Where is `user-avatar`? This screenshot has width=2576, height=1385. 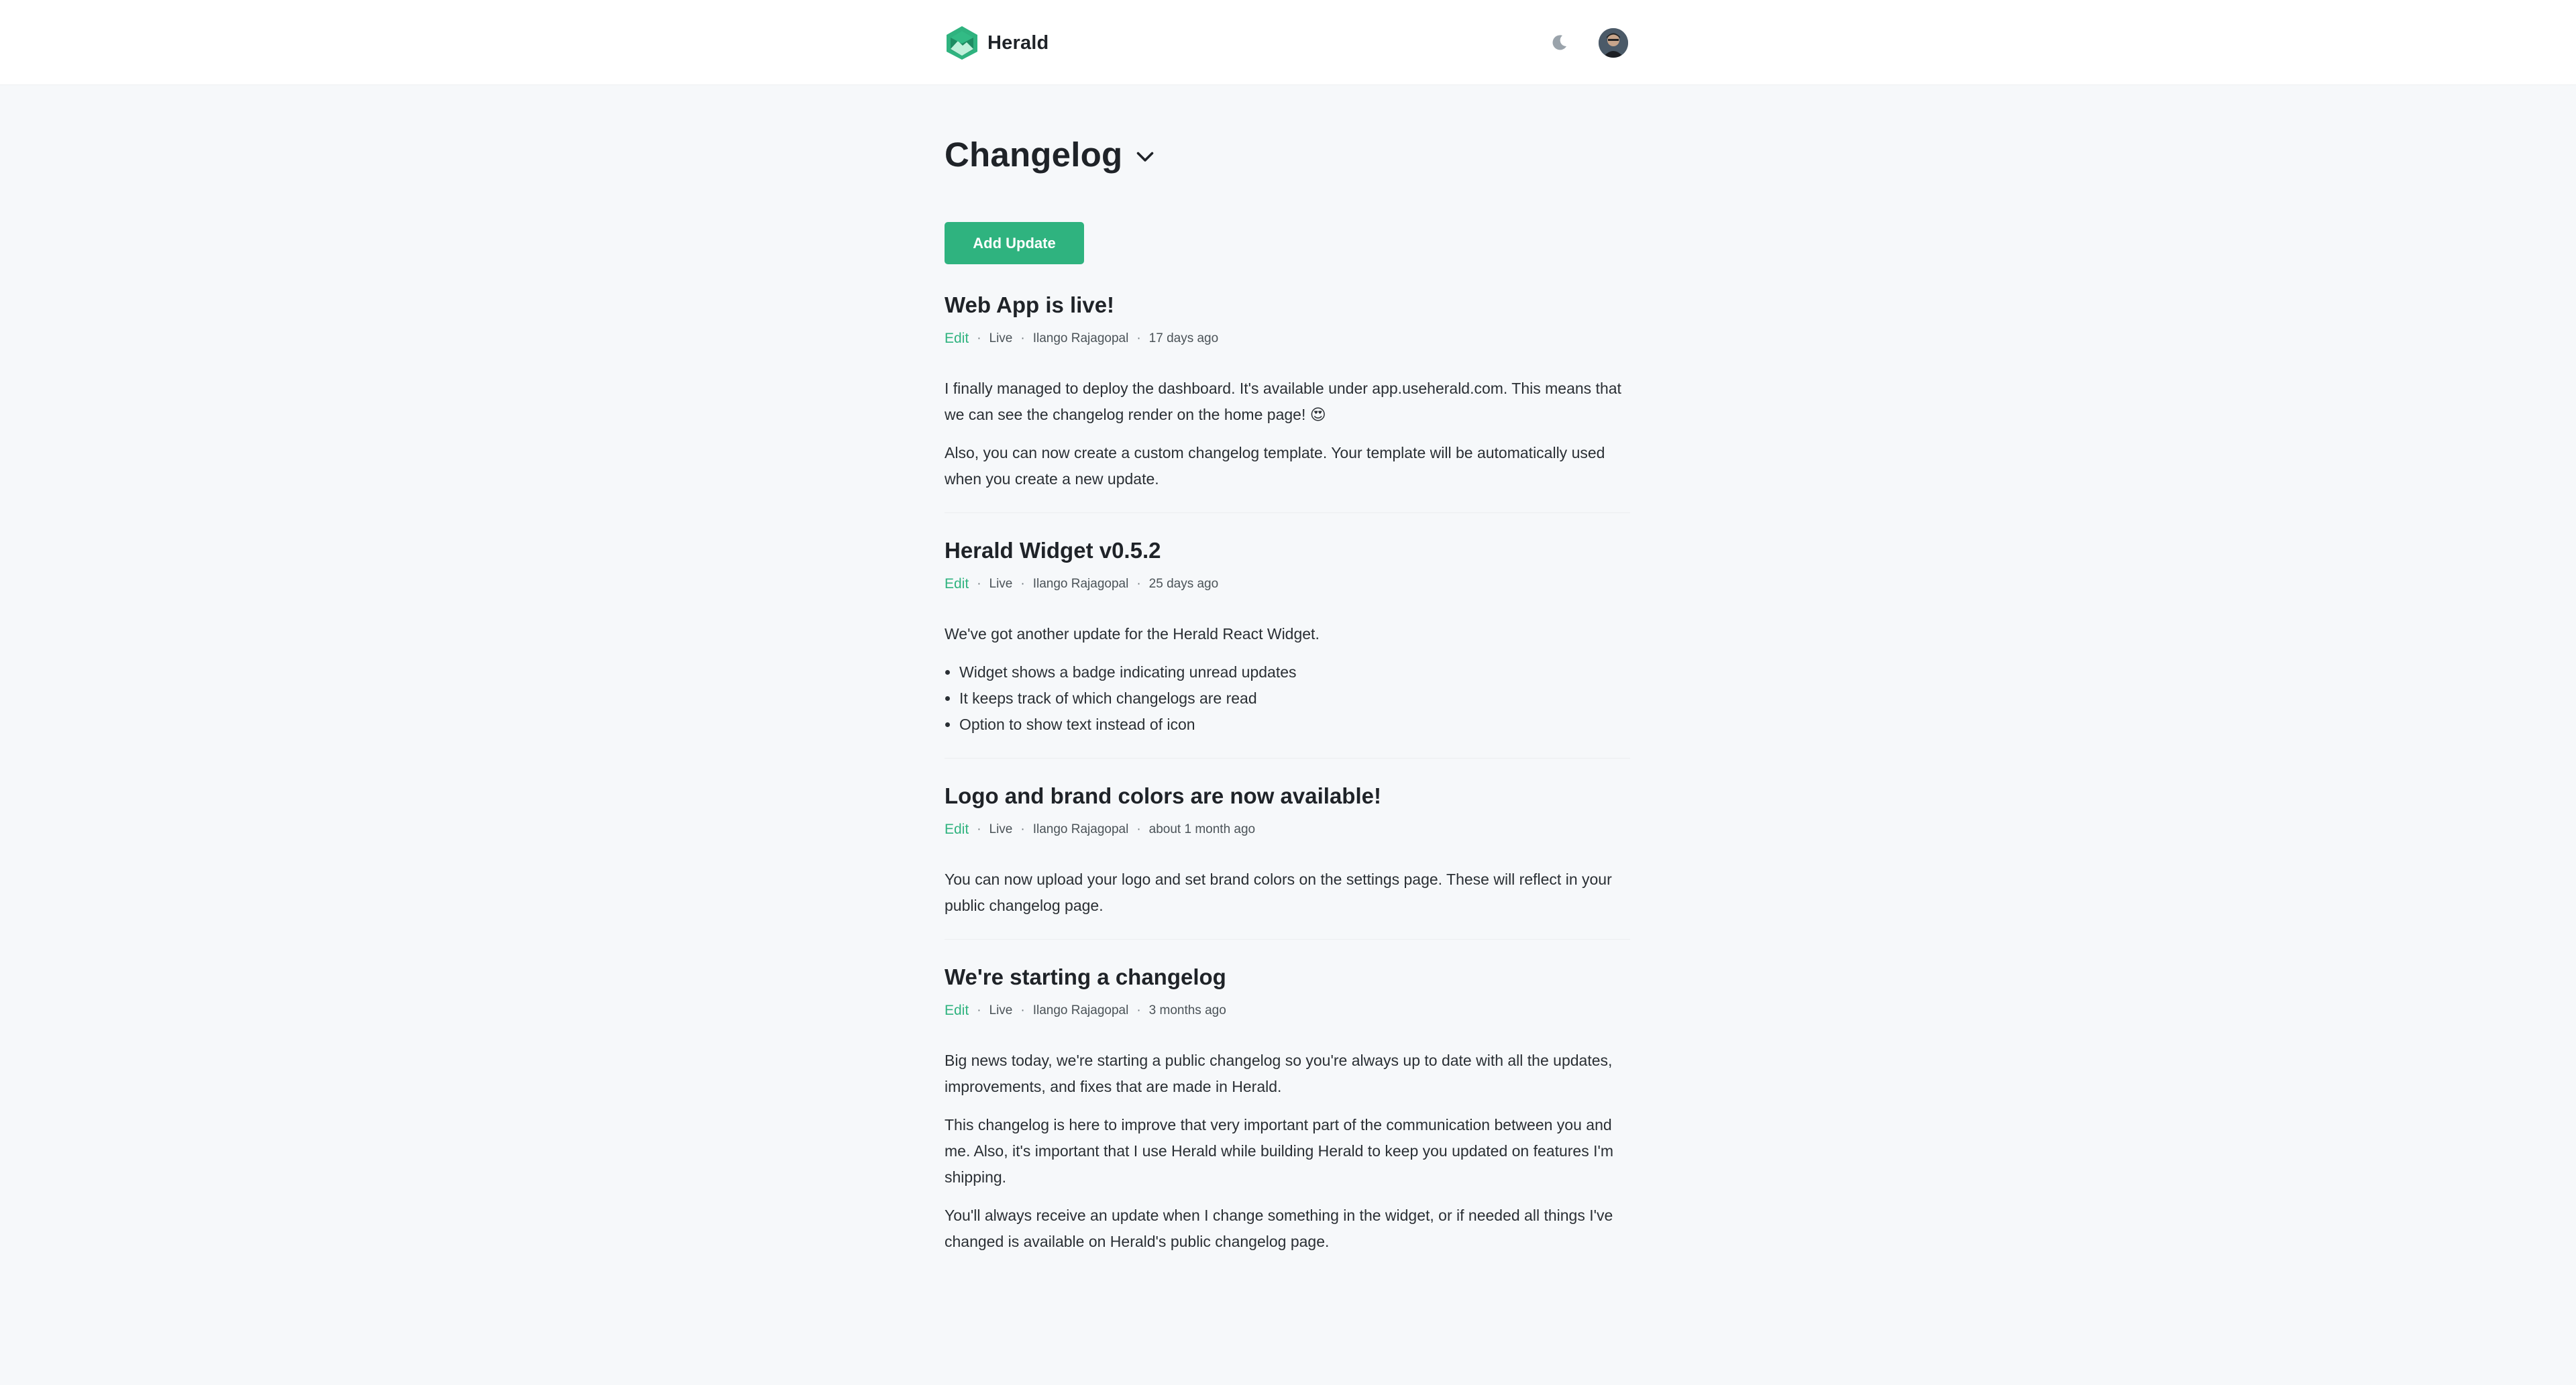
user-avatar is located at coordinates (1613, 43).